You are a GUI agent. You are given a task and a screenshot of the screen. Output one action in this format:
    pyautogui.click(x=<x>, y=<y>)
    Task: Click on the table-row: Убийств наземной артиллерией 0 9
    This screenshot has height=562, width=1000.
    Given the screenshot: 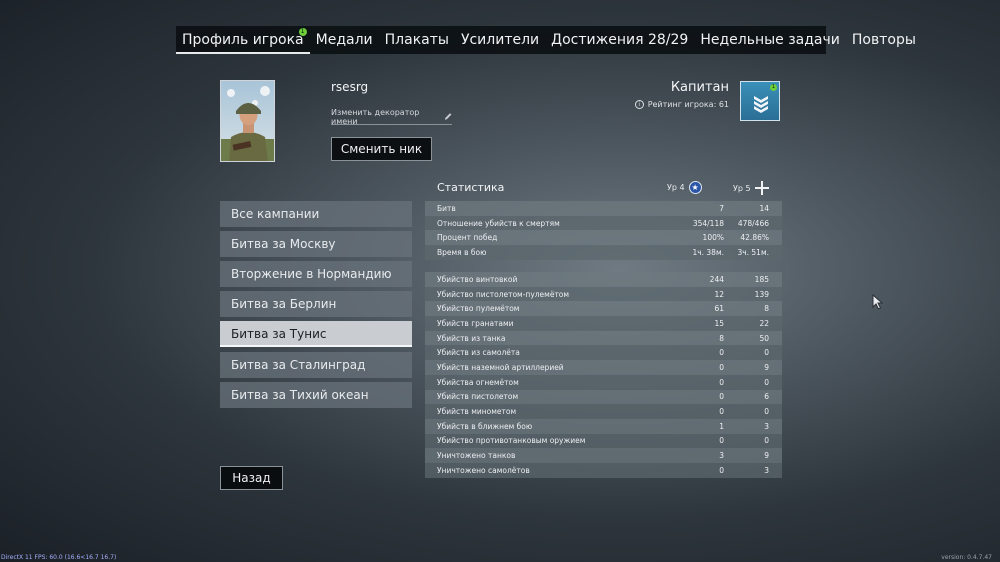 What is the action you would take?
    pyautogui.click(x=603, y=367)
    